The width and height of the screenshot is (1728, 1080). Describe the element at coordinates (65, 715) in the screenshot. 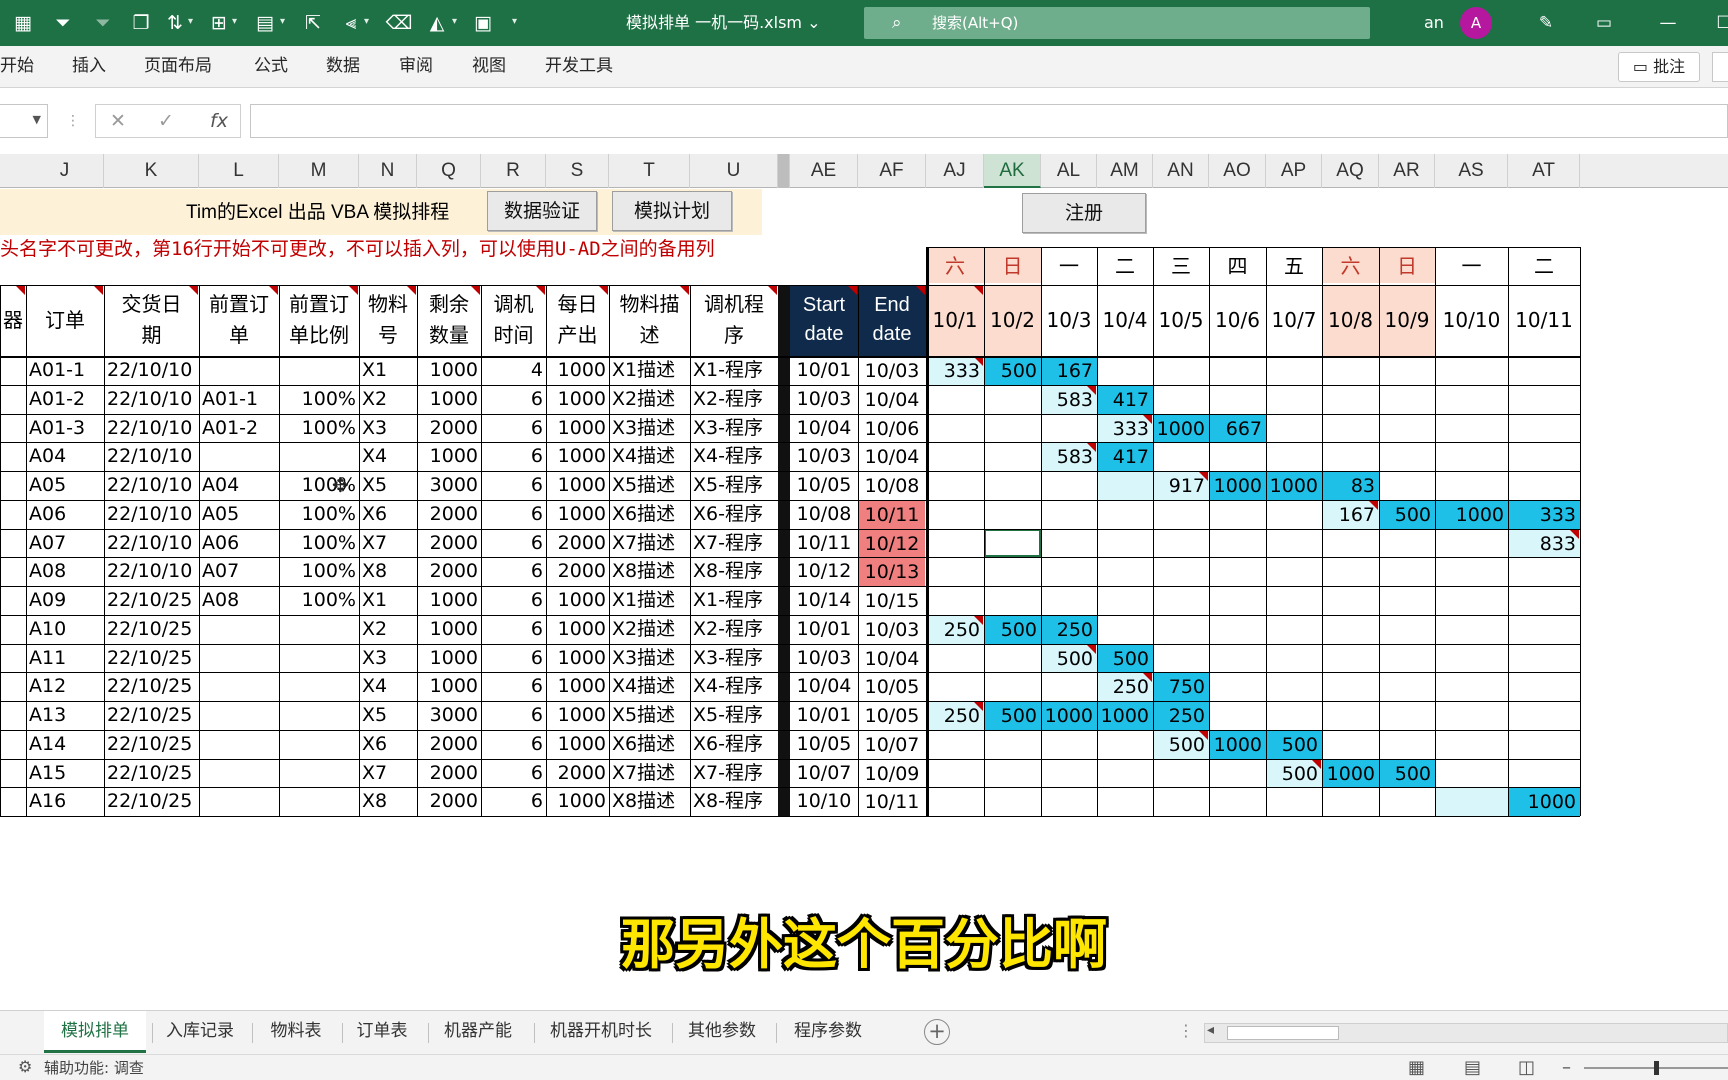

I see `cell-order: A13` at that location.